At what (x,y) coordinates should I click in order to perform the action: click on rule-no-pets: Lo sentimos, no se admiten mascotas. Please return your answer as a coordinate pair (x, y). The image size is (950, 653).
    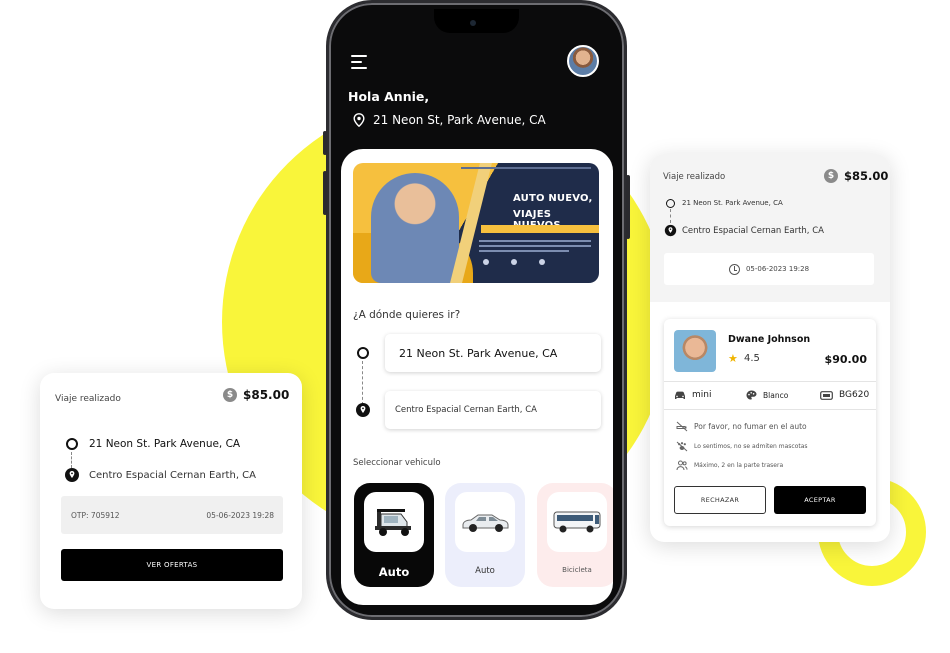
    Looking at the image, I should click on (742, 446).